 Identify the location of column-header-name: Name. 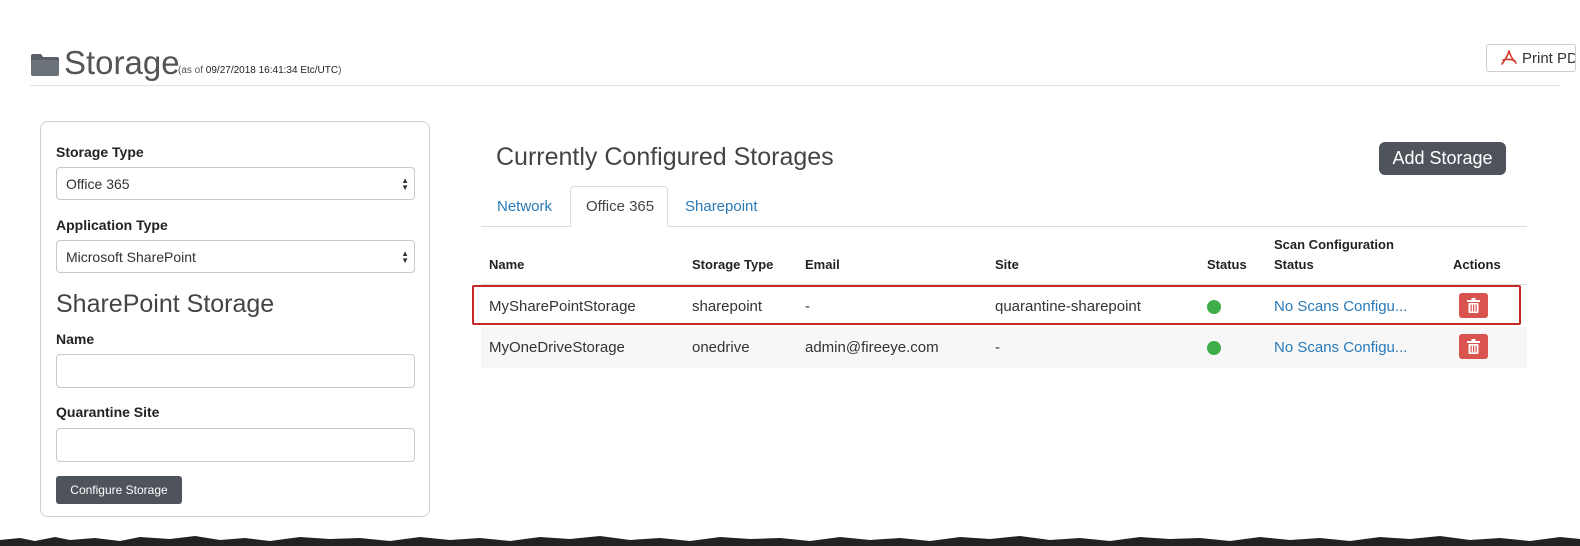
(507, 264).